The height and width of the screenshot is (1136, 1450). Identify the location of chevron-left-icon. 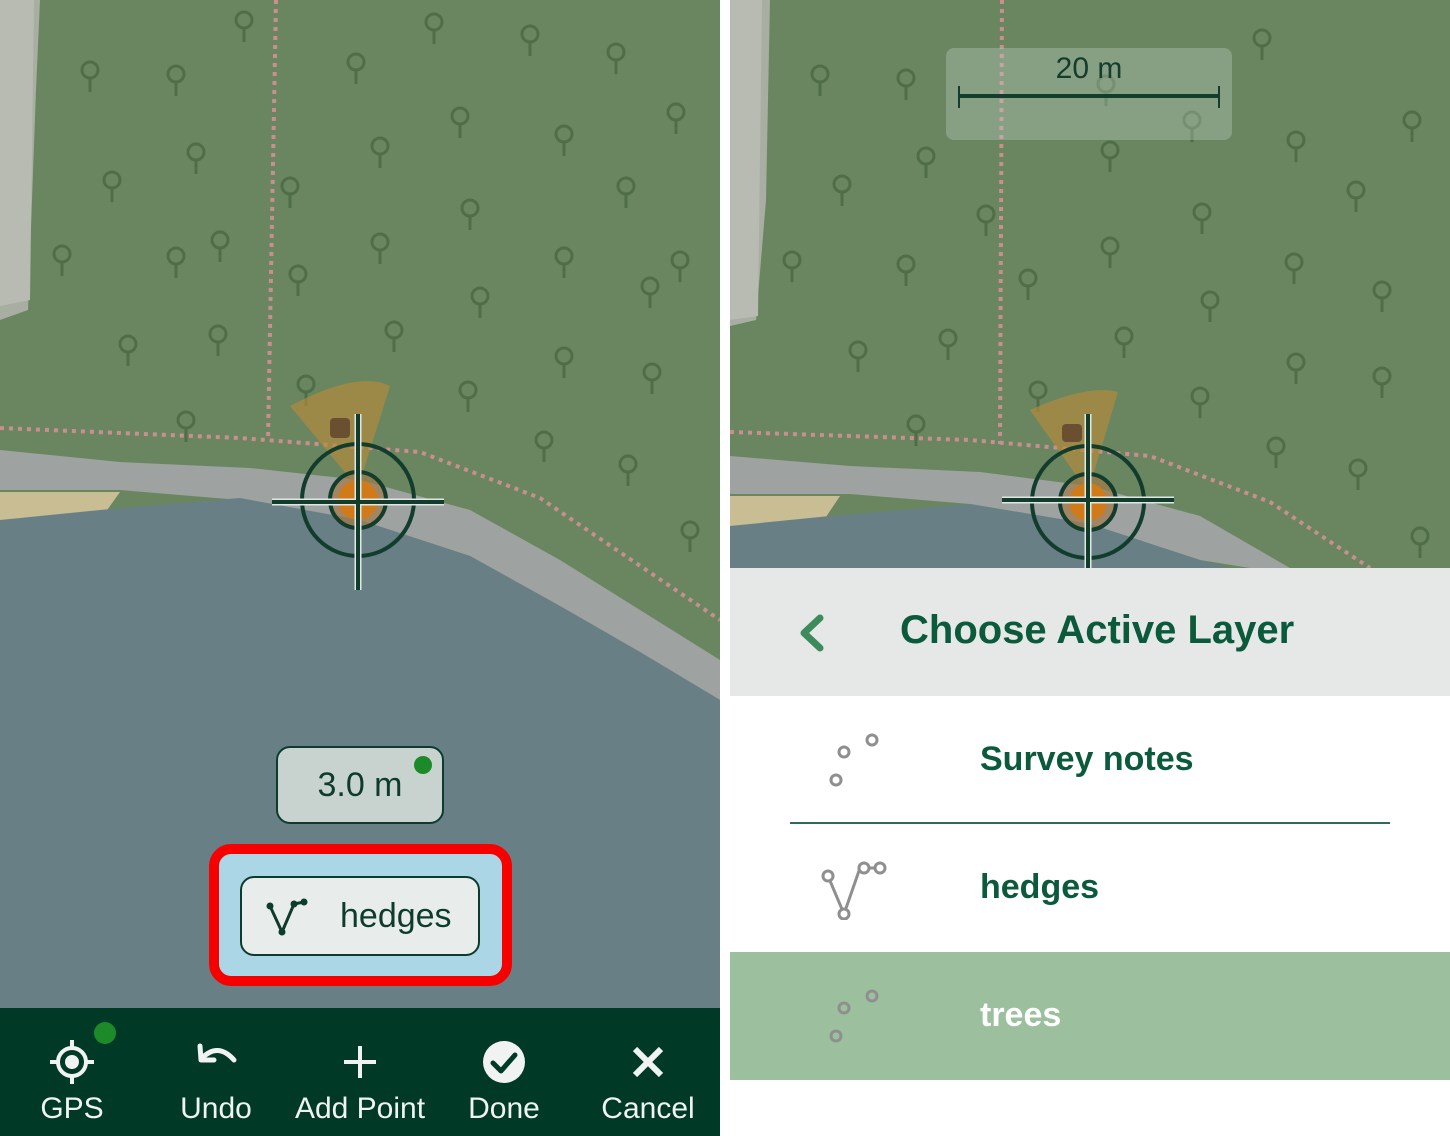
(813, 633).